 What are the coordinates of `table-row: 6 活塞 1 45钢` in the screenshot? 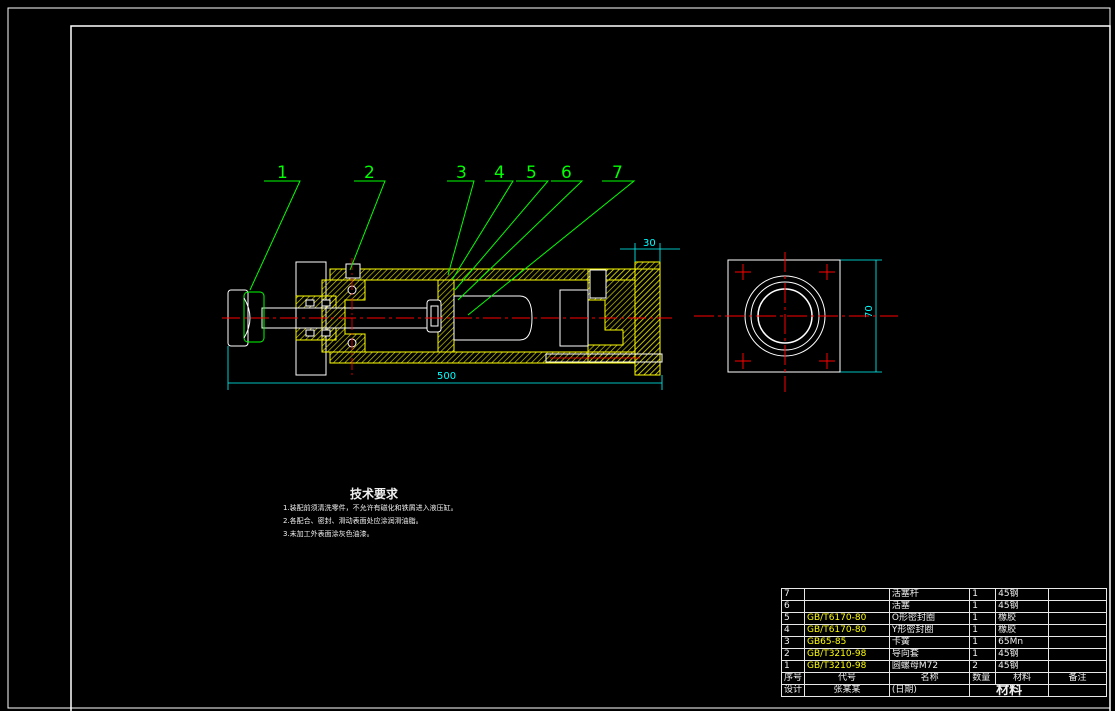 It's located at (944, 606).